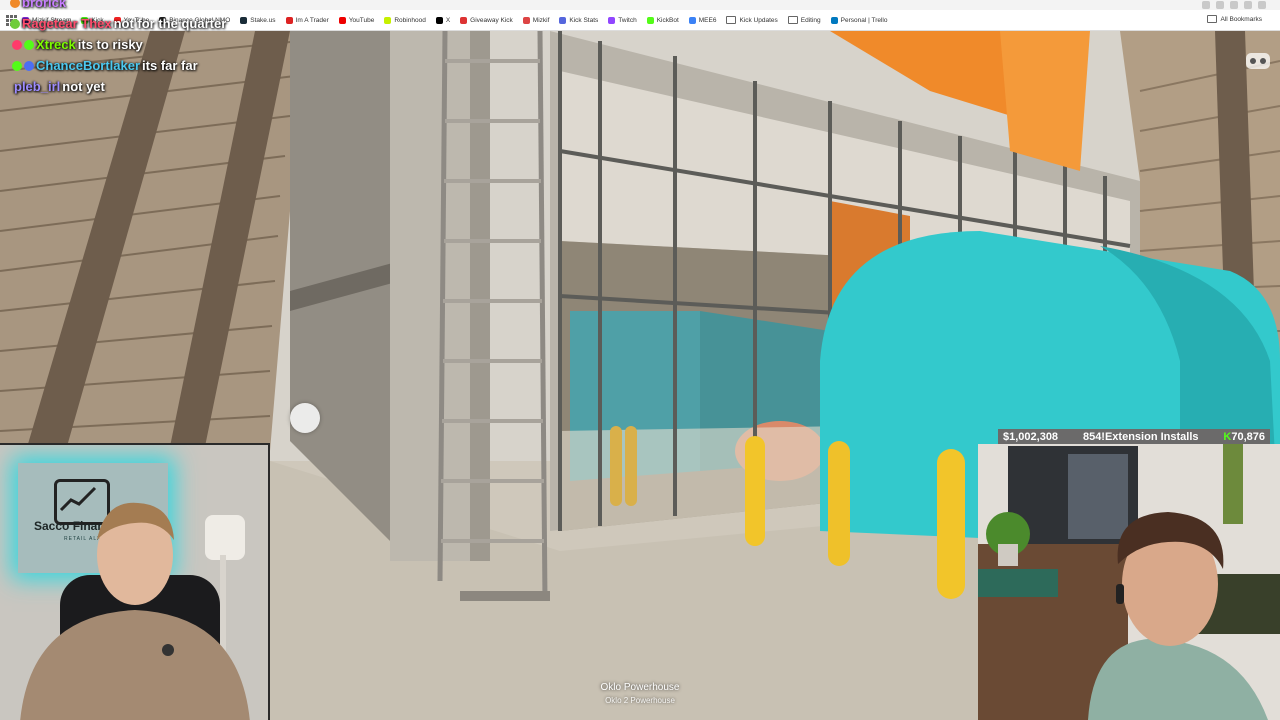  Describe the element at coordinates (640, 5) in the screenshot. I see `browser-top-strip` at that location.